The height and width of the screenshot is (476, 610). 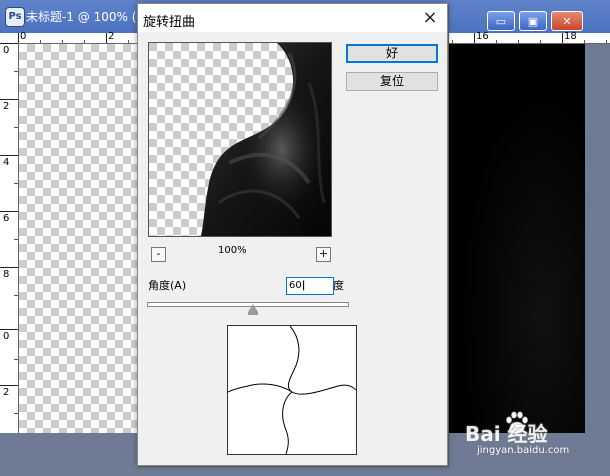 I want to click on angle-slider-thumb, so click(x=253, y=308).